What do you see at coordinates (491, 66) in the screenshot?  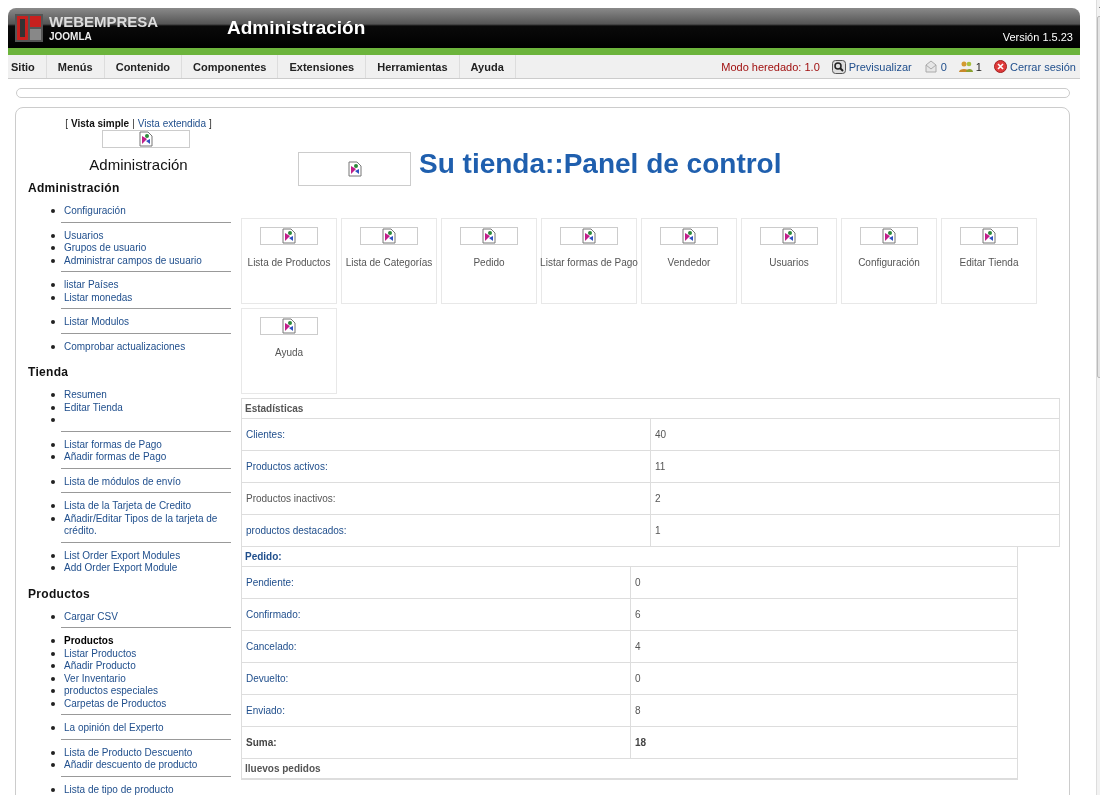 I see `menu-item: Ayuda` at bounding box center [491, 66].